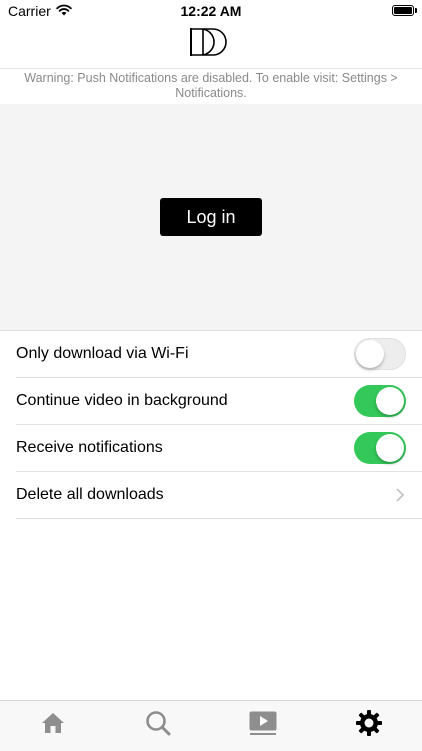 This screenshot has height=751, width=422. Describe the element at coordinates (102, 353) in the screenshot. I see `setting-label: Only download via Wi-Fi` at that location.